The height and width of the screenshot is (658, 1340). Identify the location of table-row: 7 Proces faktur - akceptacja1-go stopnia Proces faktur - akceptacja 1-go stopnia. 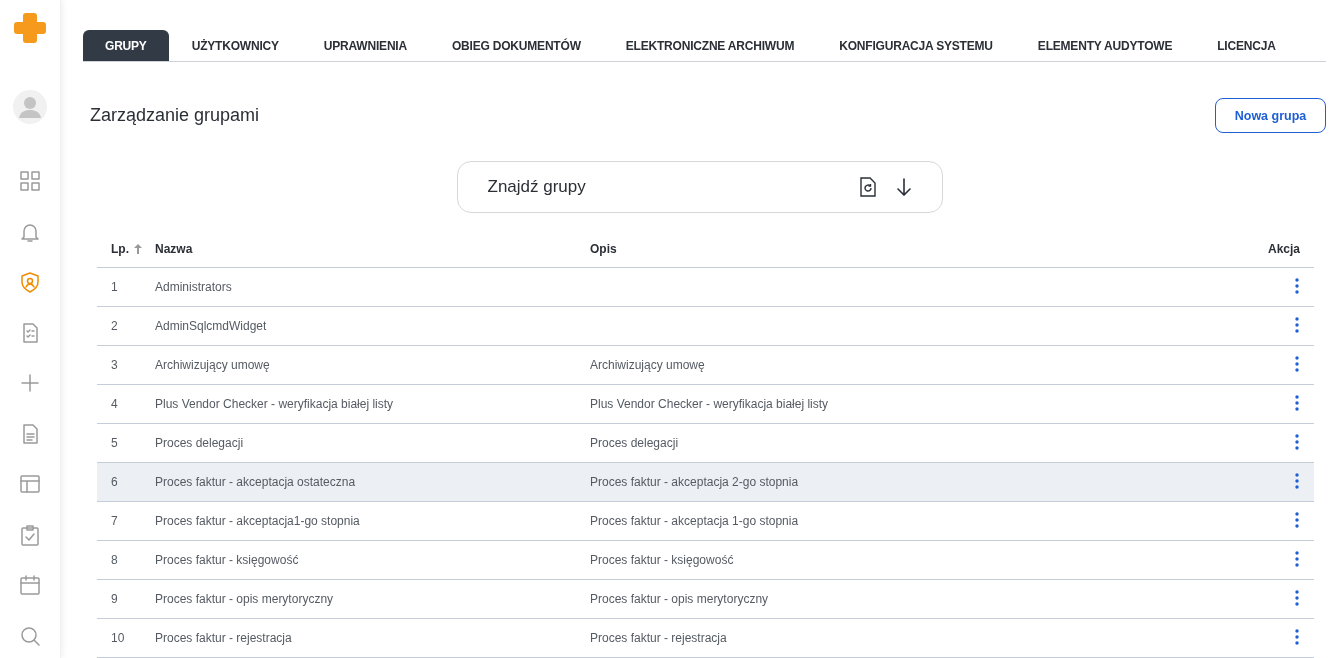
(705, 521).